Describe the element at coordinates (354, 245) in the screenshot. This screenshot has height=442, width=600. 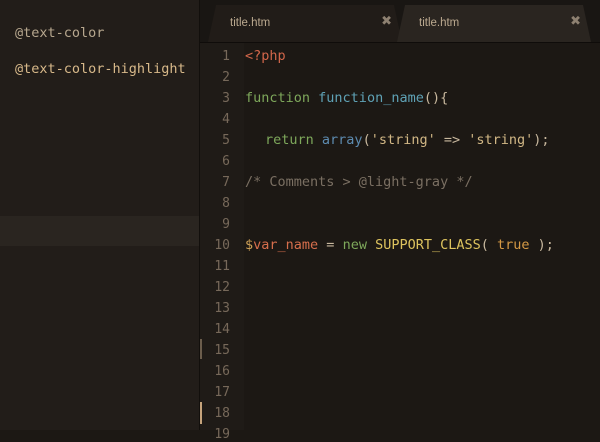
I see `keyword-new: new` at that location.